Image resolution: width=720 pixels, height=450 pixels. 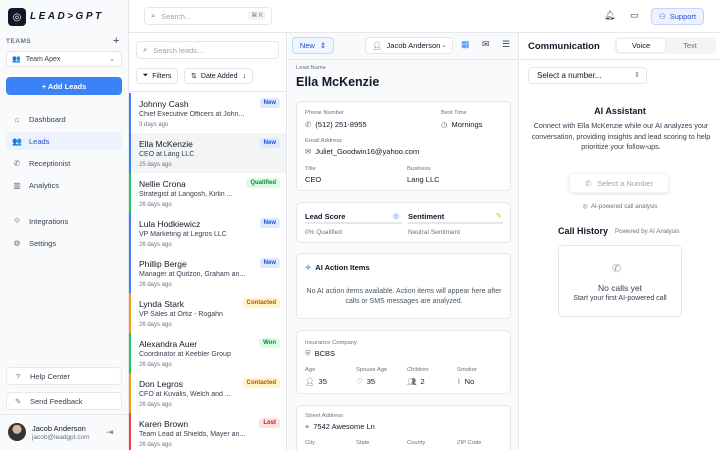 What do you see at coordinates (43, 59) in the screenshot?
I see `team-name: Team Apex` at bounding box center [43, 59].